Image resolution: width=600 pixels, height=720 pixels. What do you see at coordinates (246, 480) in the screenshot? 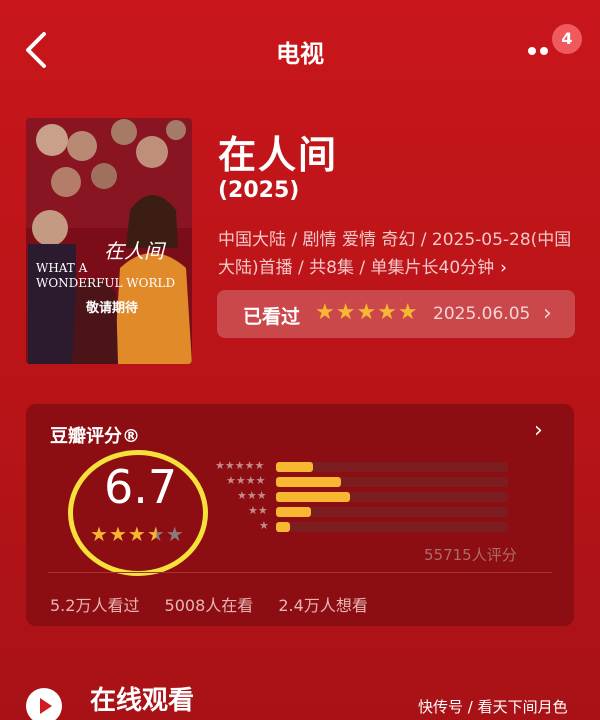
I see `distribution-stars-icon: ★★★★` at bounding box center [246, 480].